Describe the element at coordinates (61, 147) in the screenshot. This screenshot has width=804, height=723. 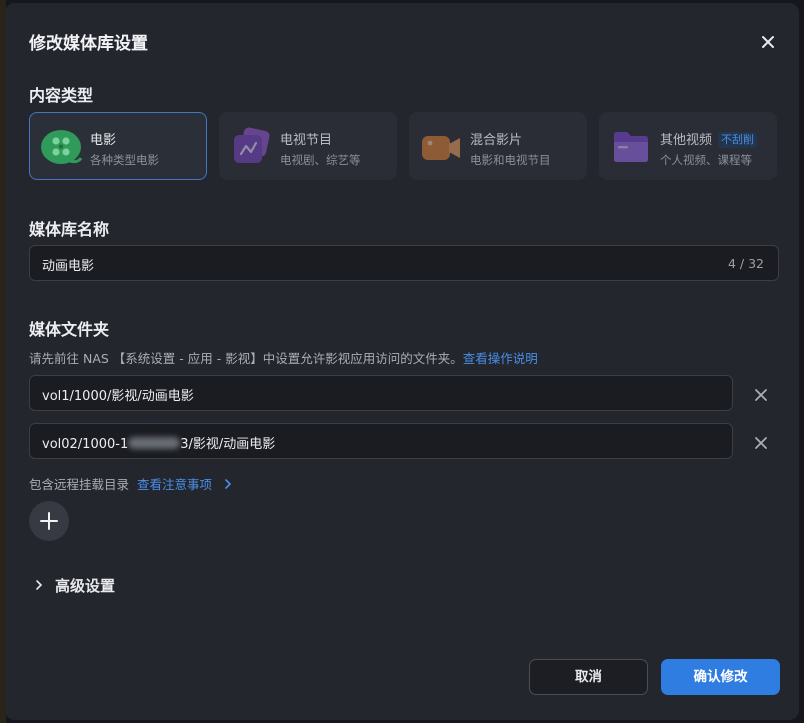
I see `film-reel-icon` at that location.